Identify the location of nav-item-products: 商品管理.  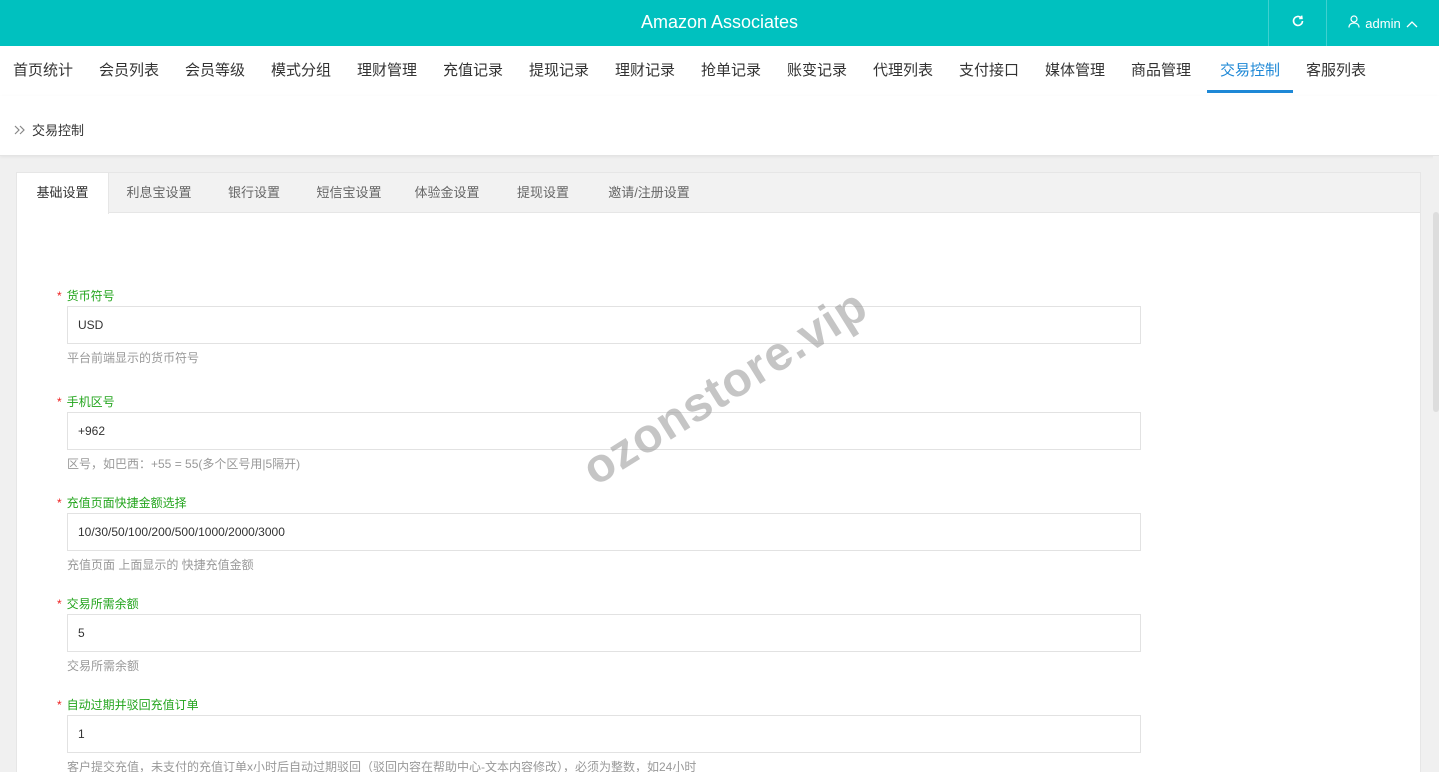
(1161, 69).